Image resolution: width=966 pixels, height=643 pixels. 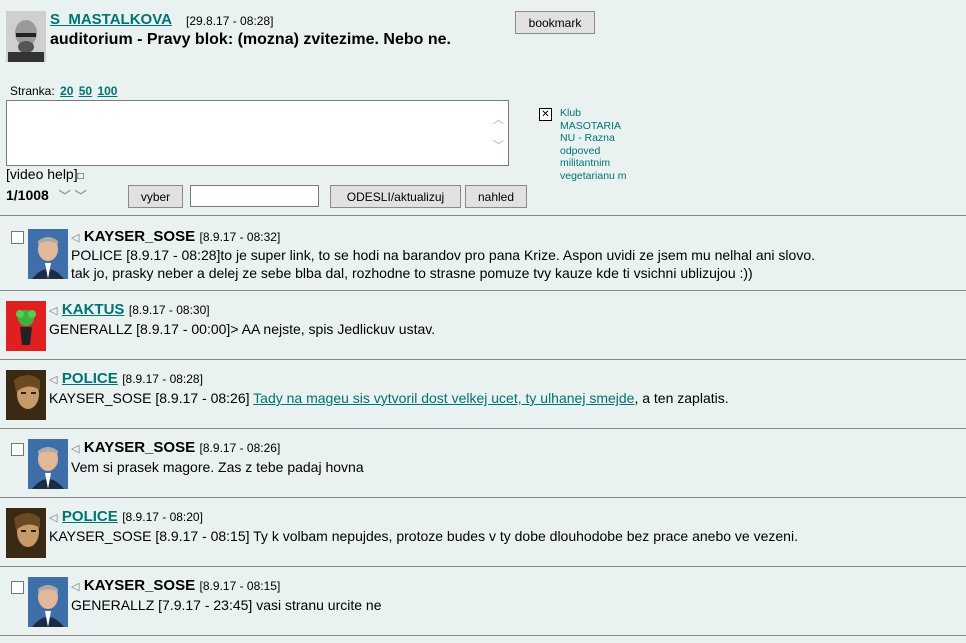 What do you see at coordinates (545, 114) in the screenshot?
I see `close-icon: ✕` at bounding box center [545, 114].